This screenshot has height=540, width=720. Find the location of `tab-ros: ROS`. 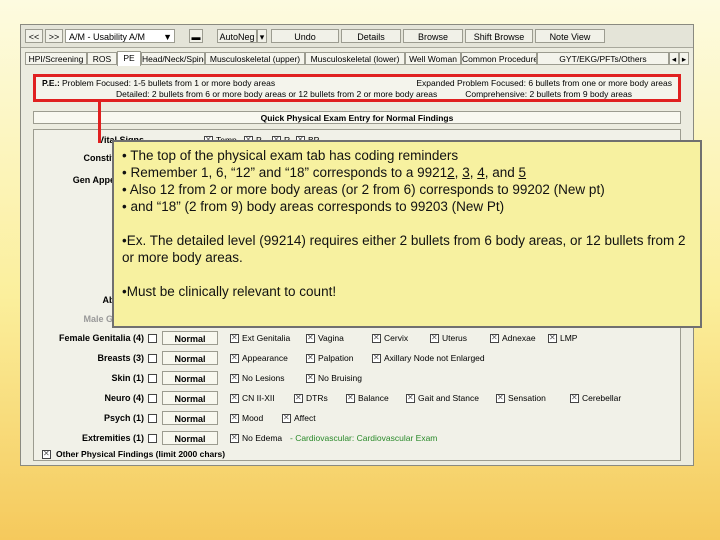

tab-ros: ROS is located at coordinates (102, 58).